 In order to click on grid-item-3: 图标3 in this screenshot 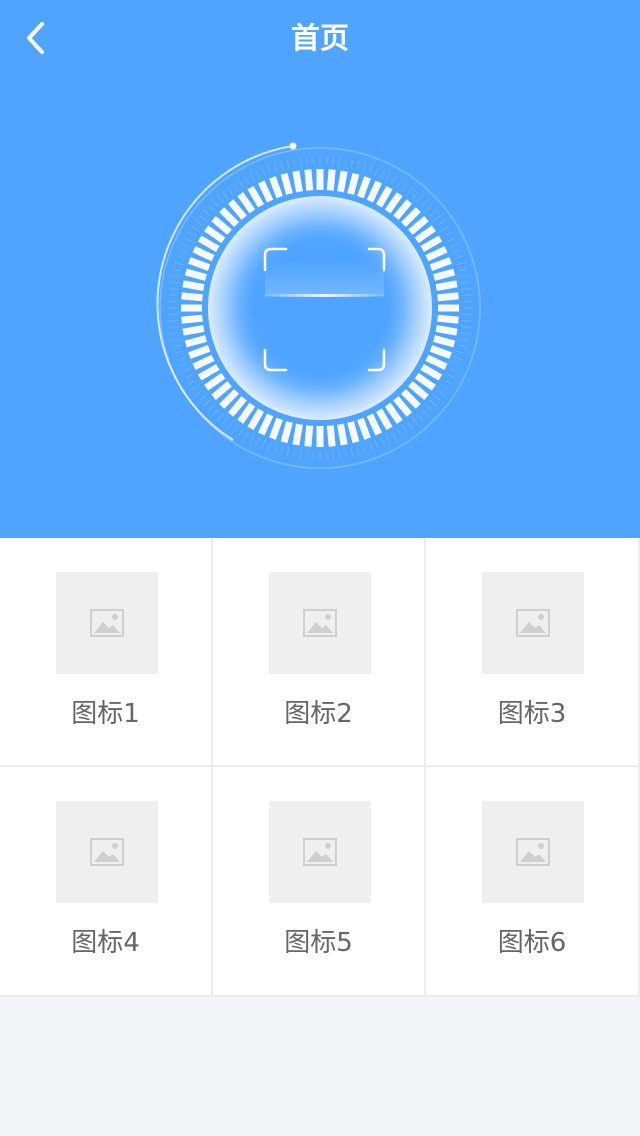, I will do `click(533, 652)`.